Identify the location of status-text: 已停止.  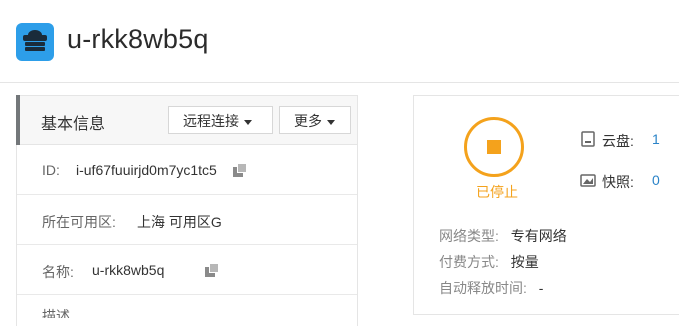
(497, 192).